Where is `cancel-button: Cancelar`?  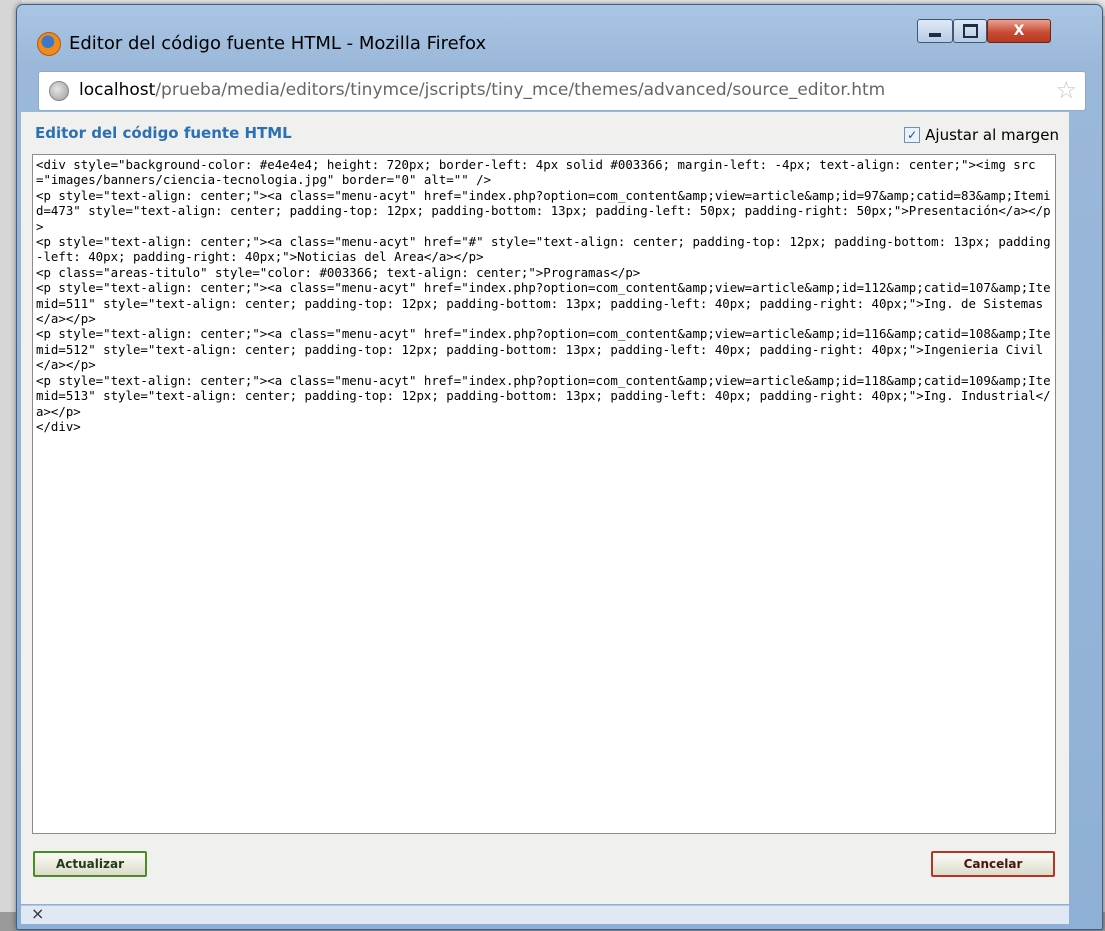
cancel-button: Cancelar is located at coordinates (993, 864).